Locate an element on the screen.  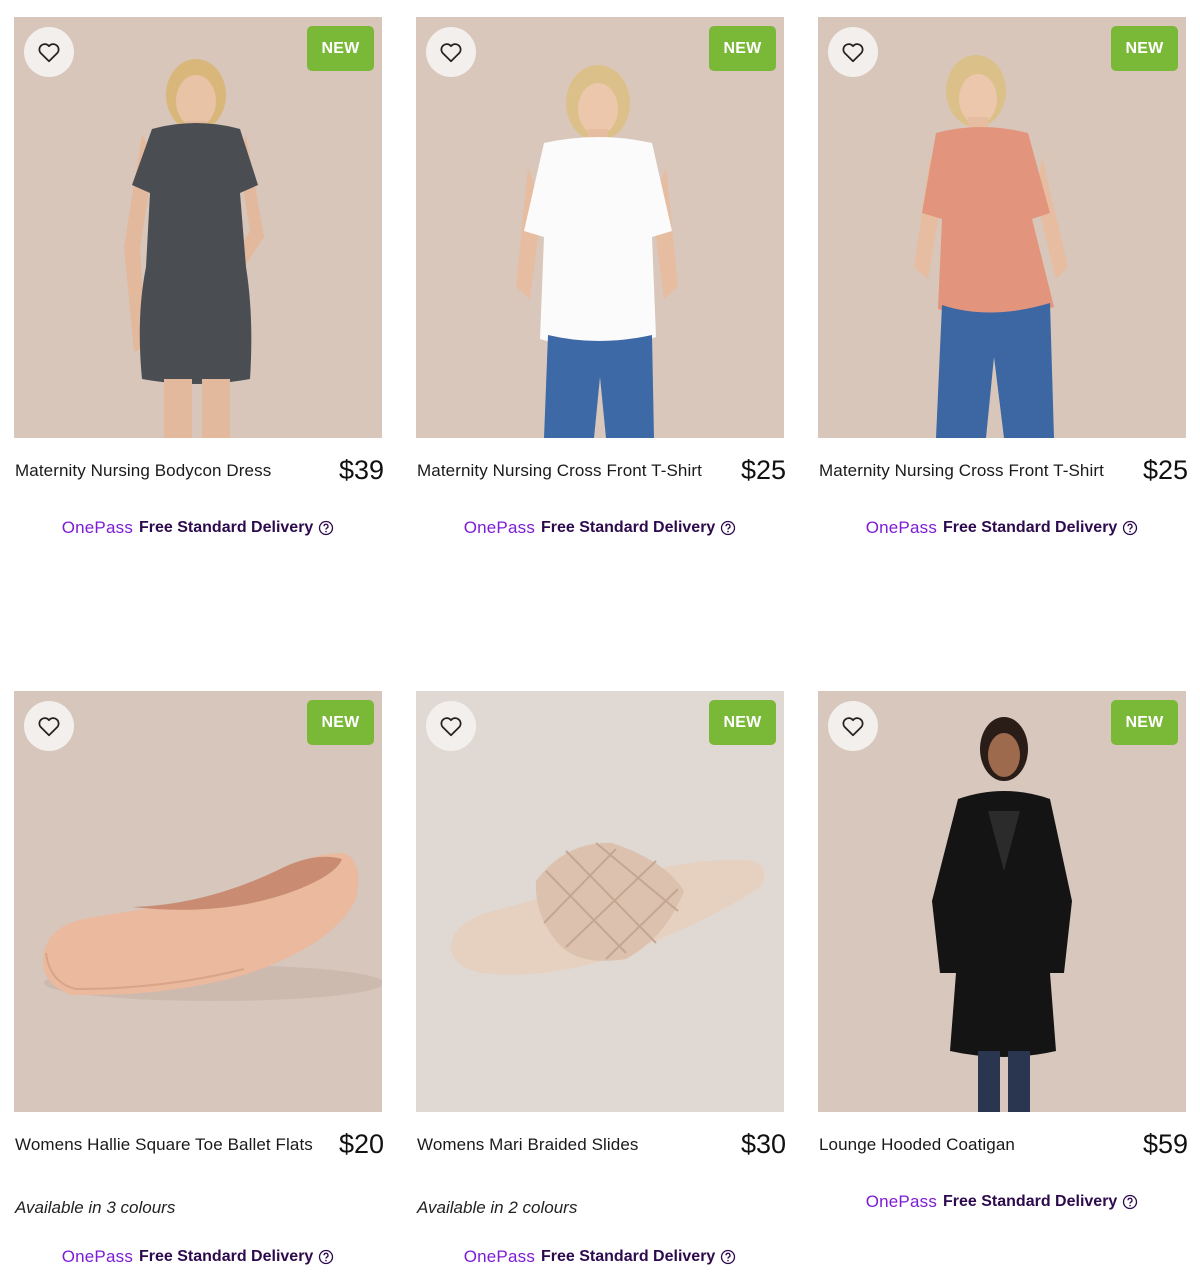
product-price: $20 is located at coordinates (361, 1144).